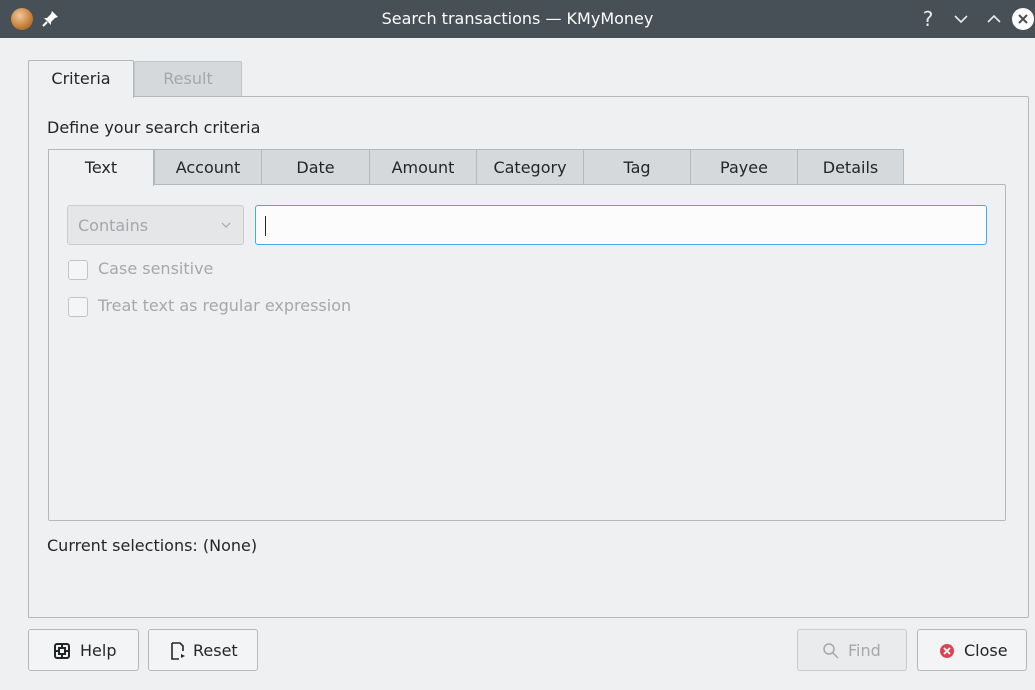 This screenshot has width=1035, height=690. I want to click on maximize-icon, so click(994, 19).